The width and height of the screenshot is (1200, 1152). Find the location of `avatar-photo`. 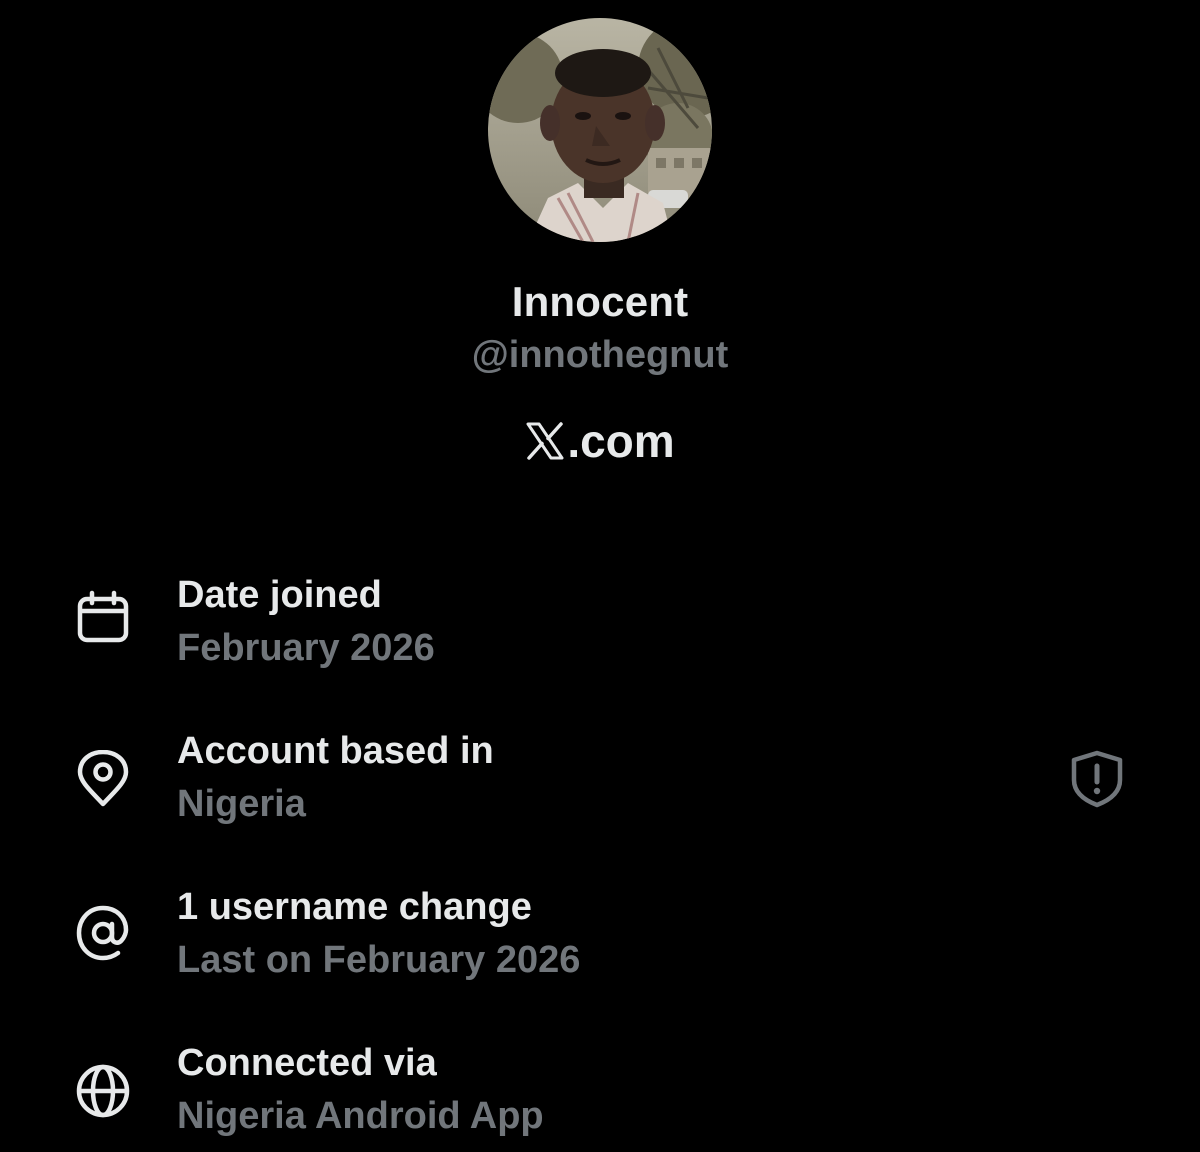

avatar-photo is located at coordinates (600, 130).